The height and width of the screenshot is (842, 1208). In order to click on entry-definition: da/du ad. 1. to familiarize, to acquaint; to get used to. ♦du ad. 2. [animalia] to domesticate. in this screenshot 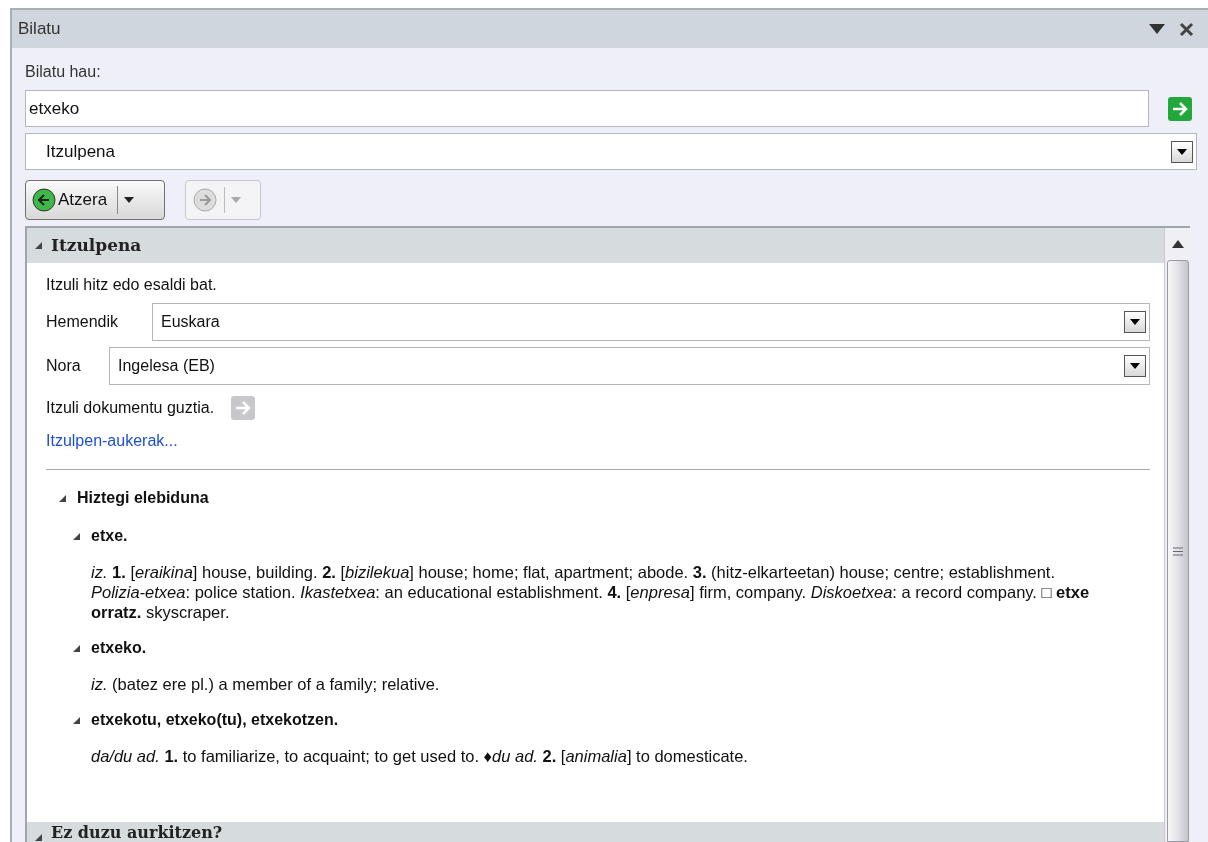, I will do `click(419, 756)`.